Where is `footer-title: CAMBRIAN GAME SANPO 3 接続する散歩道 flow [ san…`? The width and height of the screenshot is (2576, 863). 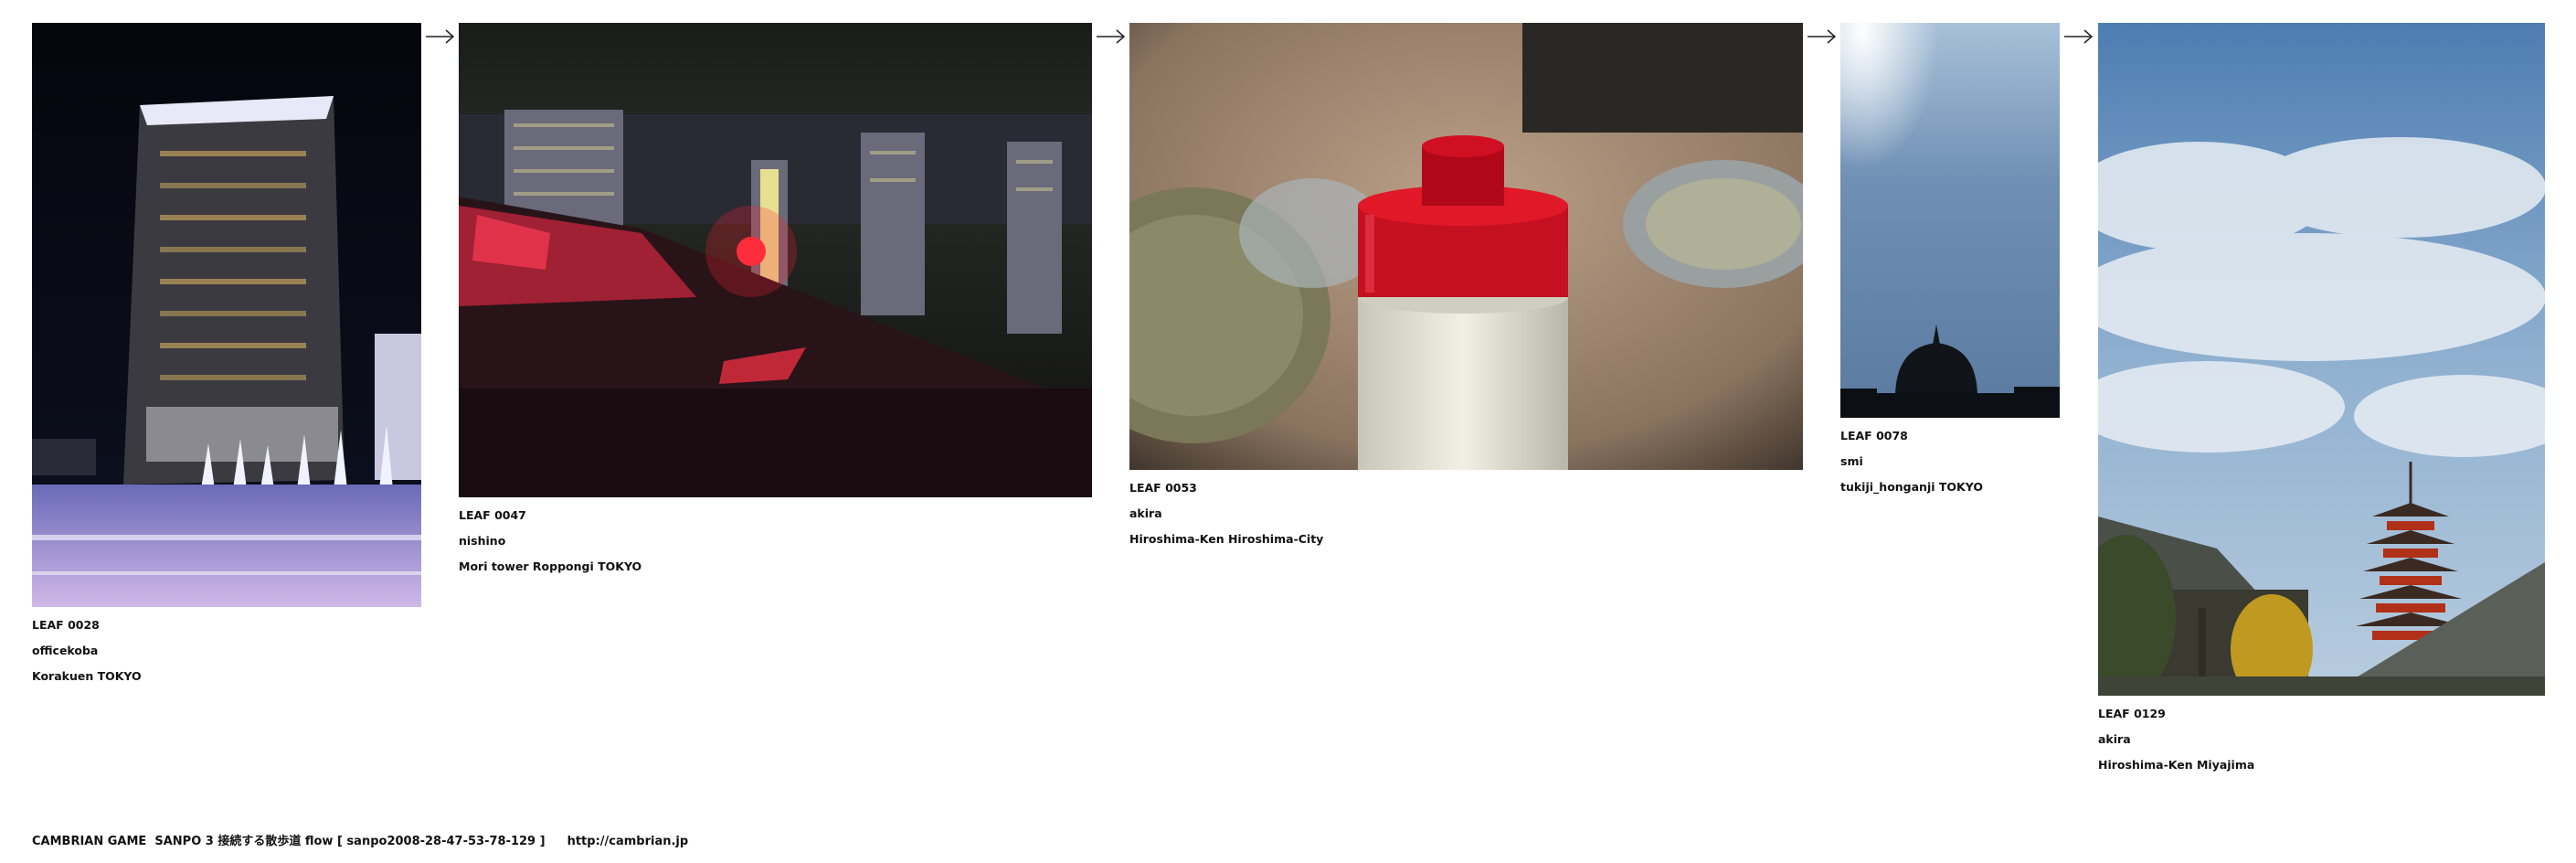
footer-title: CAMBRIAN GAME SANPO 3 接続する散歩道 flow [ san… is located at coordinates (289, 842).